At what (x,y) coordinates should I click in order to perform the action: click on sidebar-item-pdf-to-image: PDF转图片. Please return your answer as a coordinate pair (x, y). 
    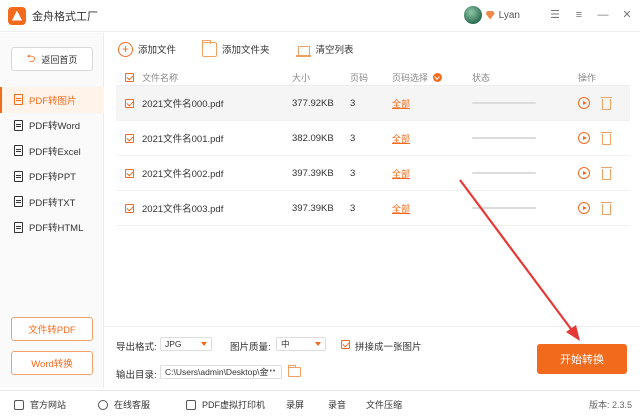
    Looking at the image, I should click on (52, 100).